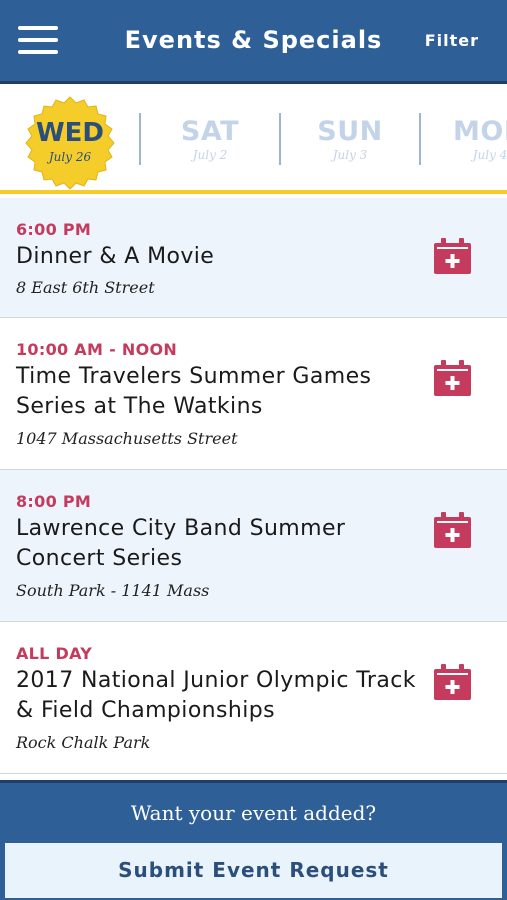 This screenshot has width=507, height=900. I want to click on day-name: SUN, so click(350, 131).